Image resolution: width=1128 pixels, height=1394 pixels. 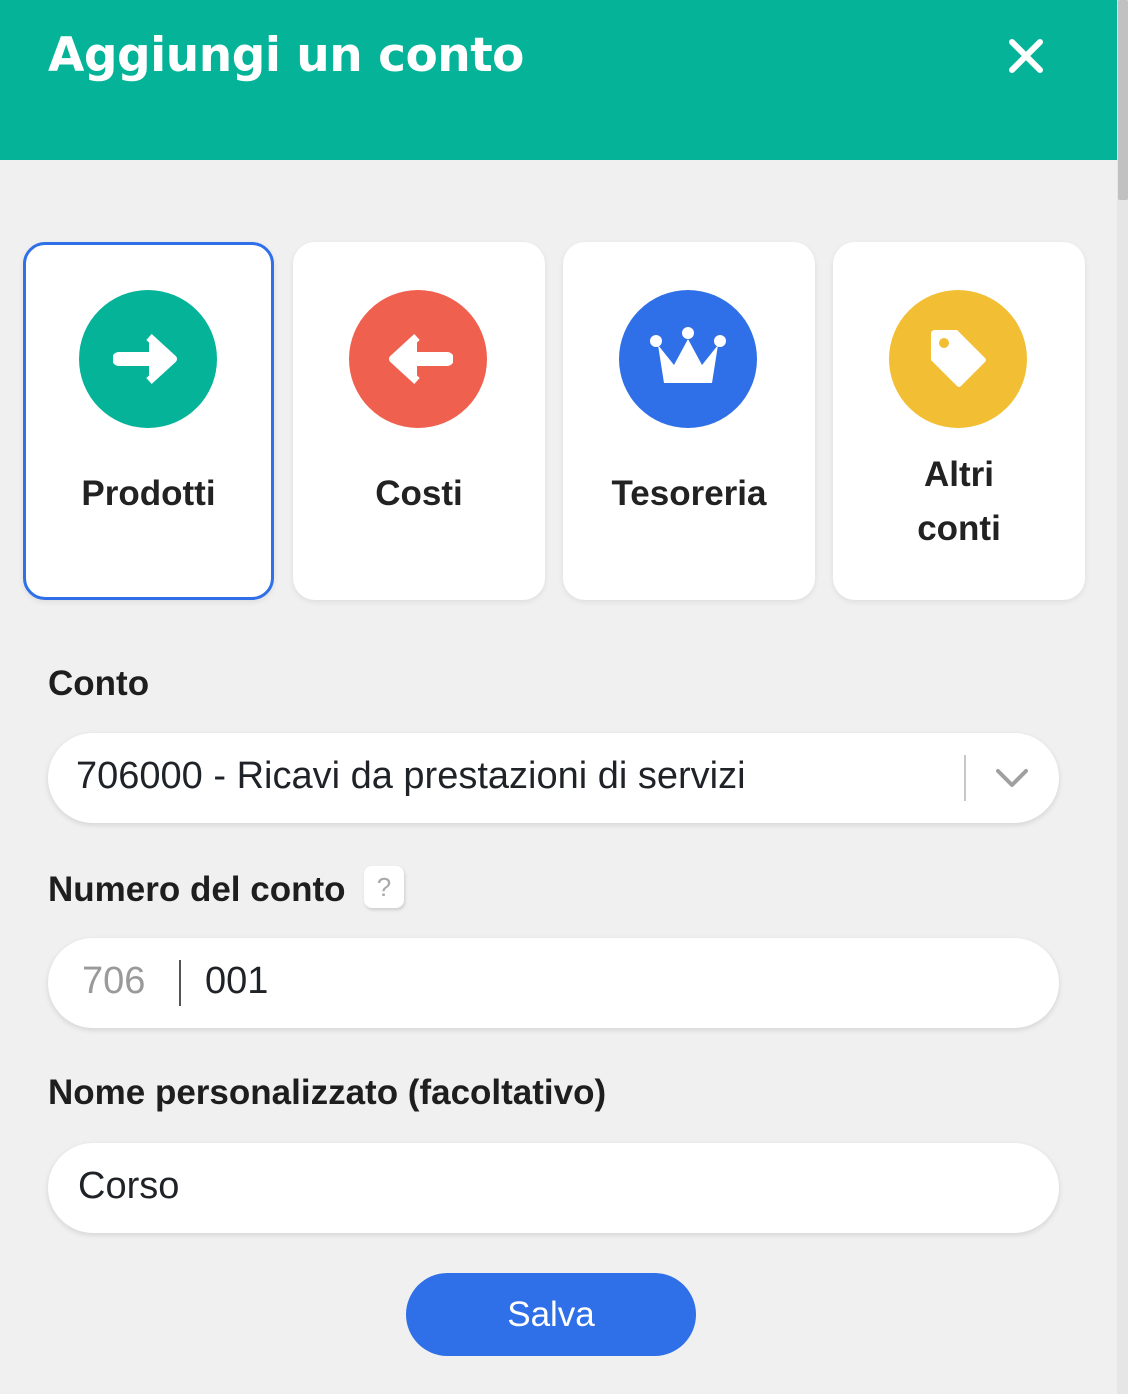 I want to click on scrollbar, so click(x=1122, y=697).